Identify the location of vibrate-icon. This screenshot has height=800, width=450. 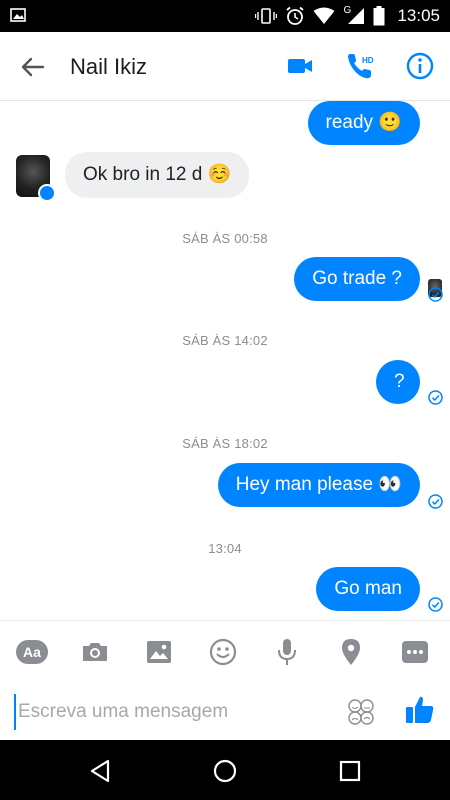
(266, 16).